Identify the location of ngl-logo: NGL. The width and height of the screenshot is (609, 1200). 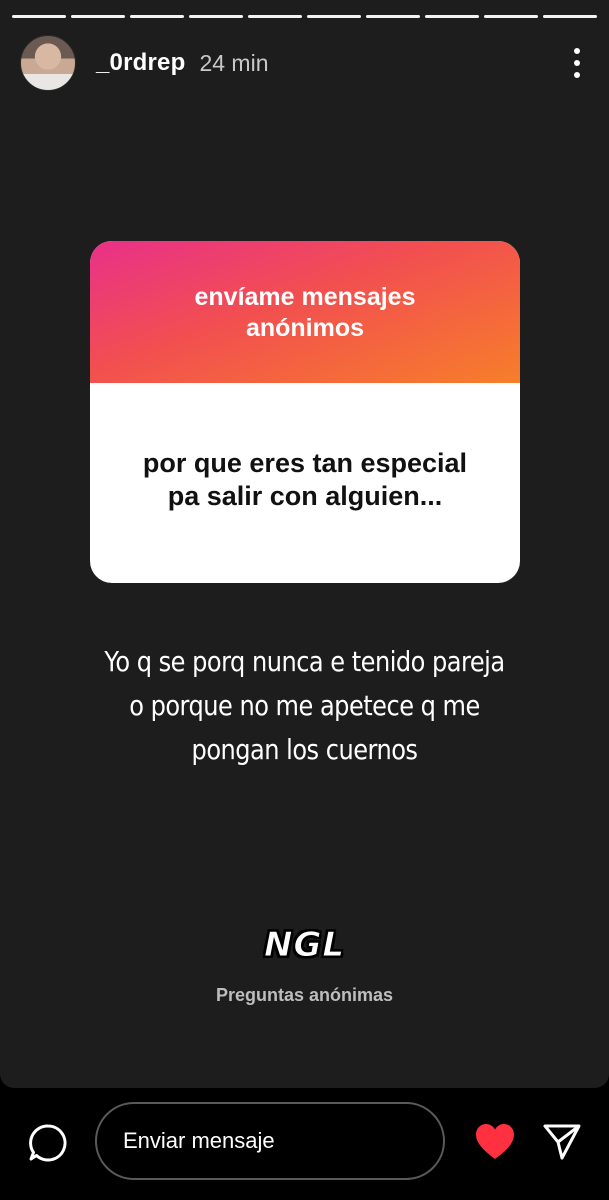
(304, 945).